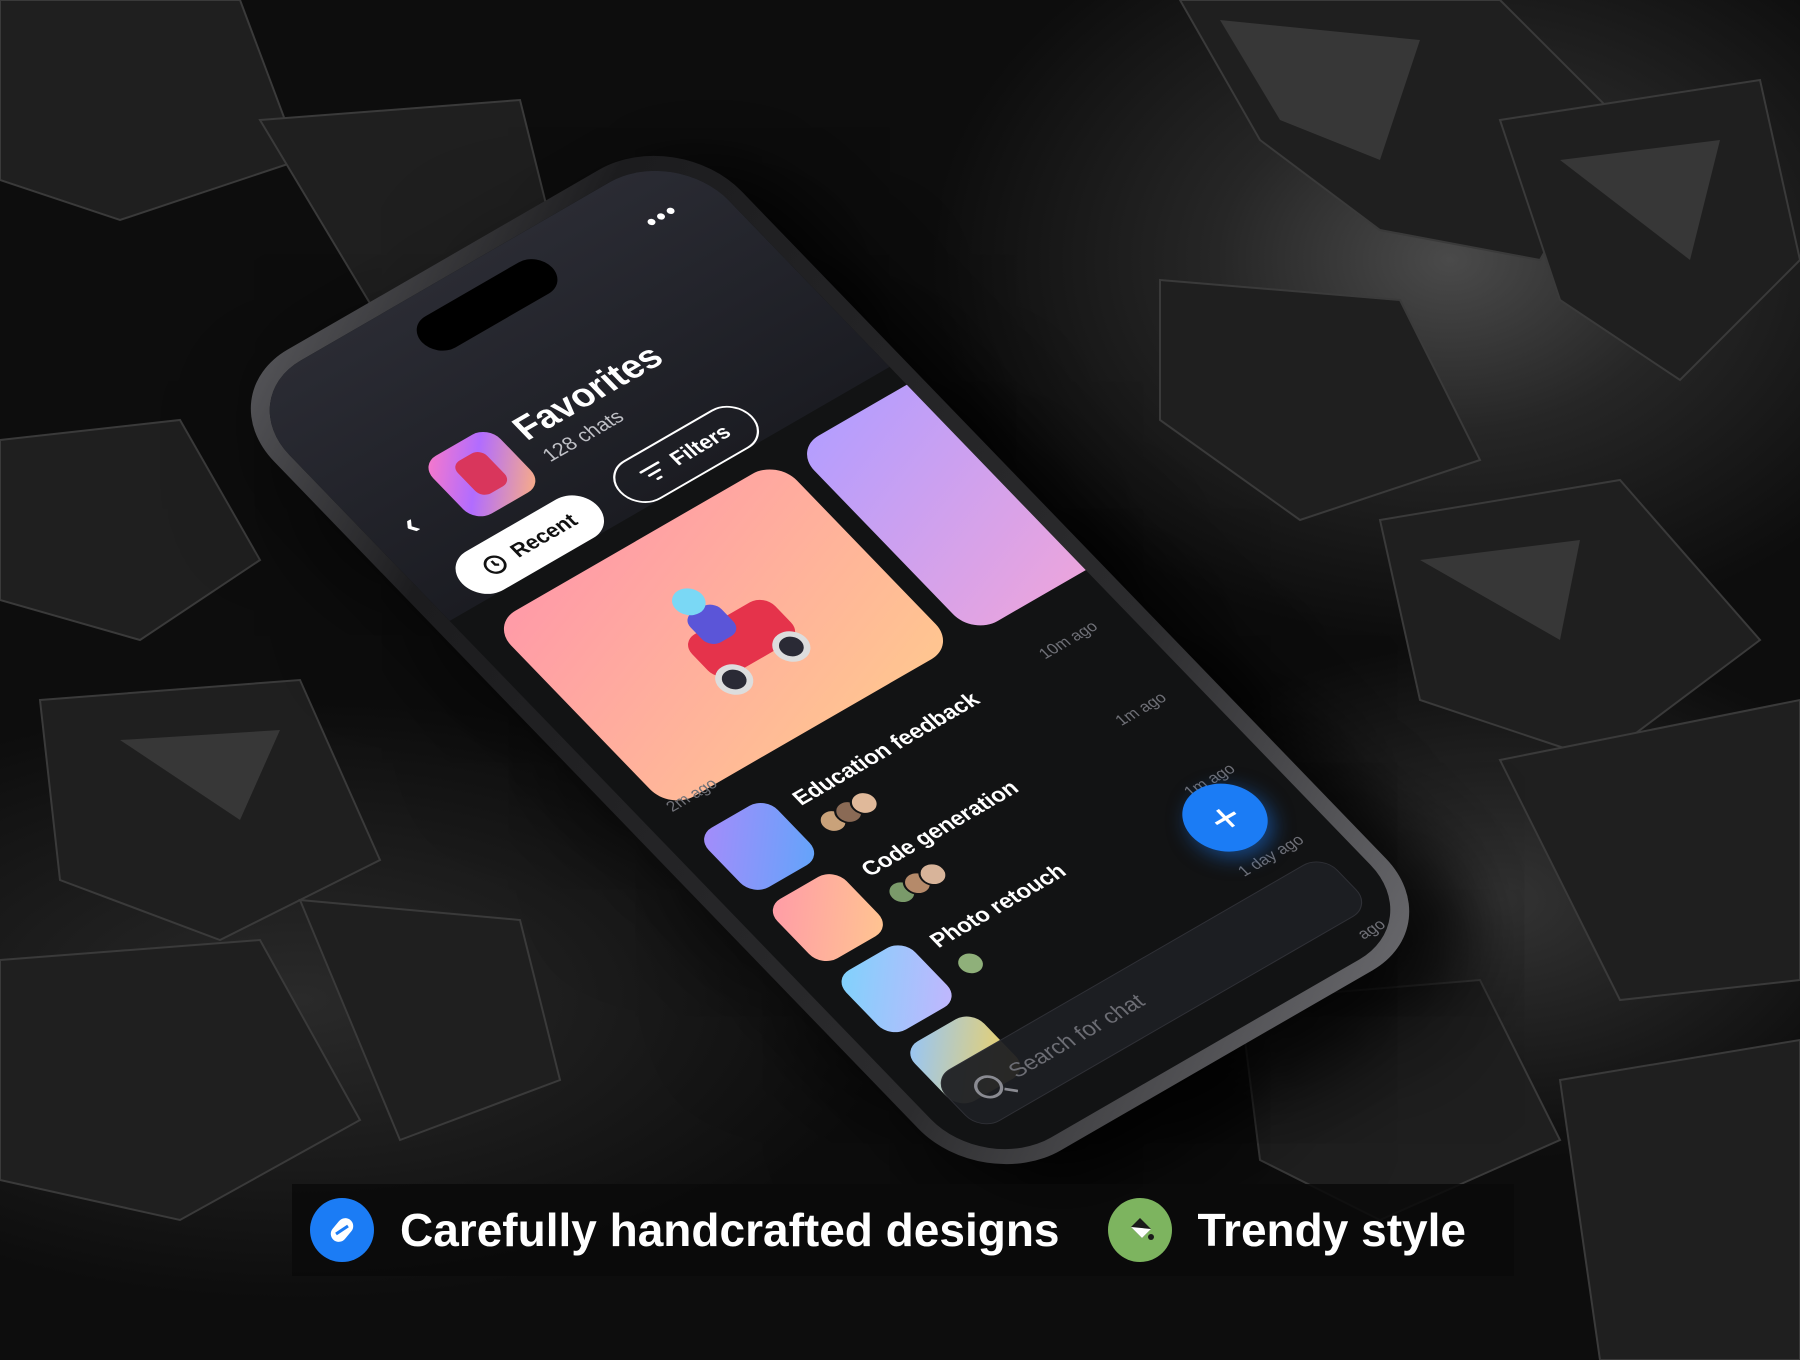  I want to click on filter-lines-icon, so click(651, 470).